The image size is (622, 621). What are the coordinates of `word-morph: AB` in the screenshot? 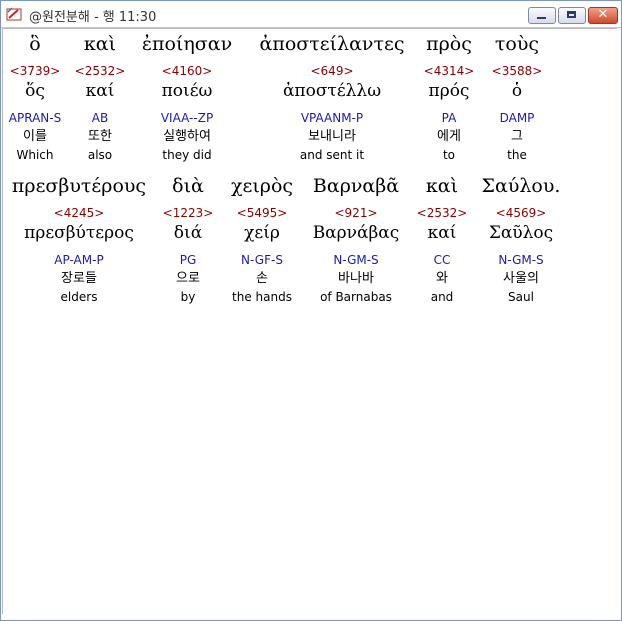 It's located at (100, 118).